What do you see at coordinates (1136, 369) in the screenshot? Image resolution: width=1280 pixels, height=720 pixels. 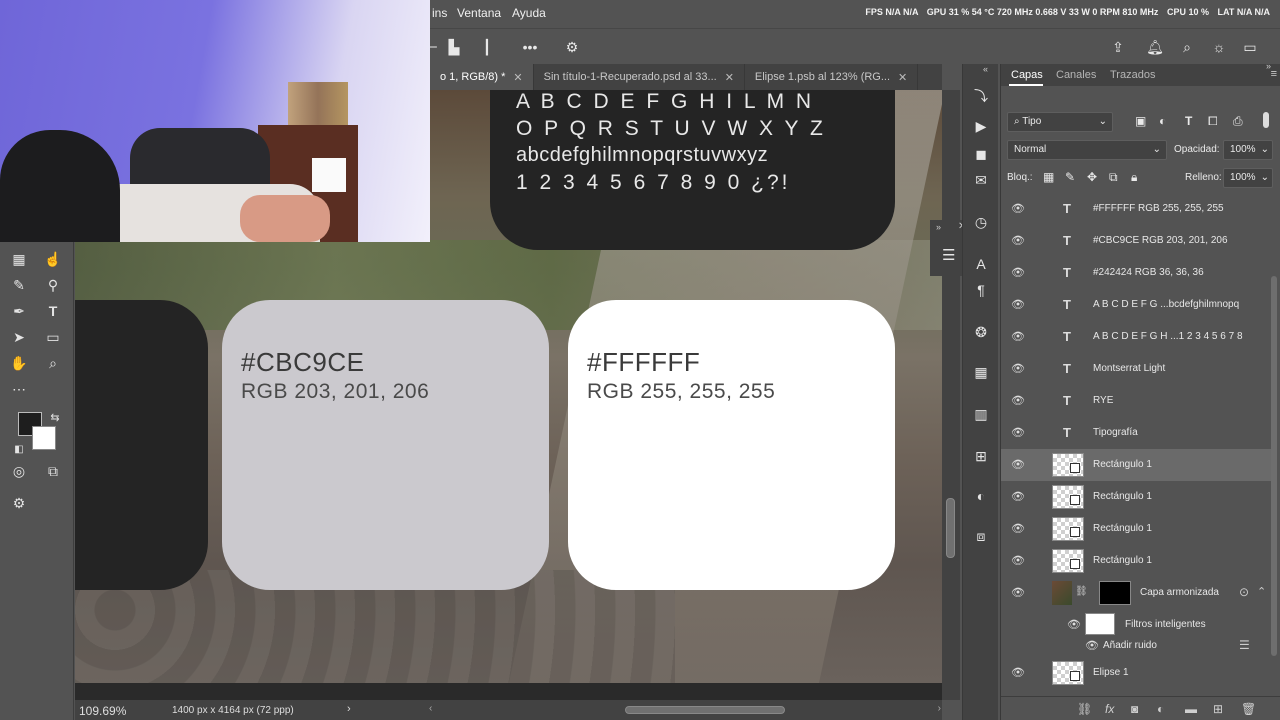 I see `layer-row: 👁︎ T Montserrat Light` at bounding box center [1136, 369].